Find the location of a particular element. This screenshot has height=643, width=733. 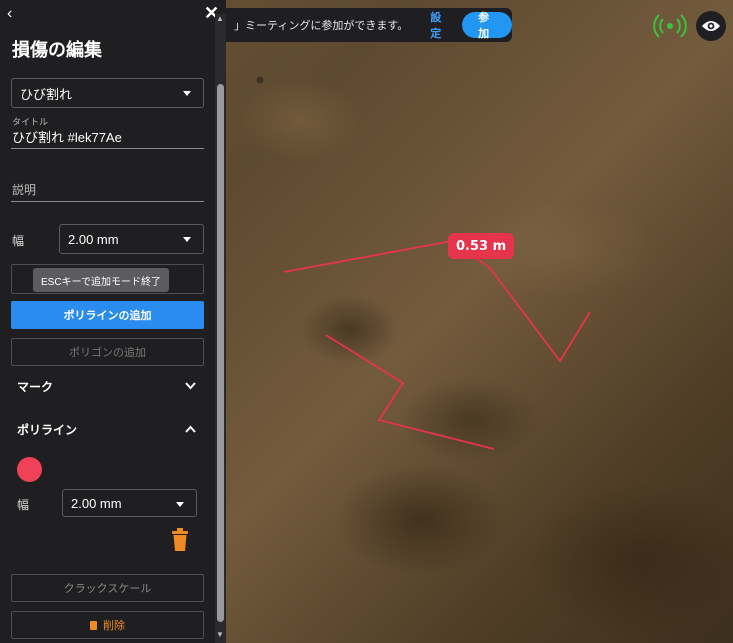

scrollbar-thumb is located at coordinates (220, 353).